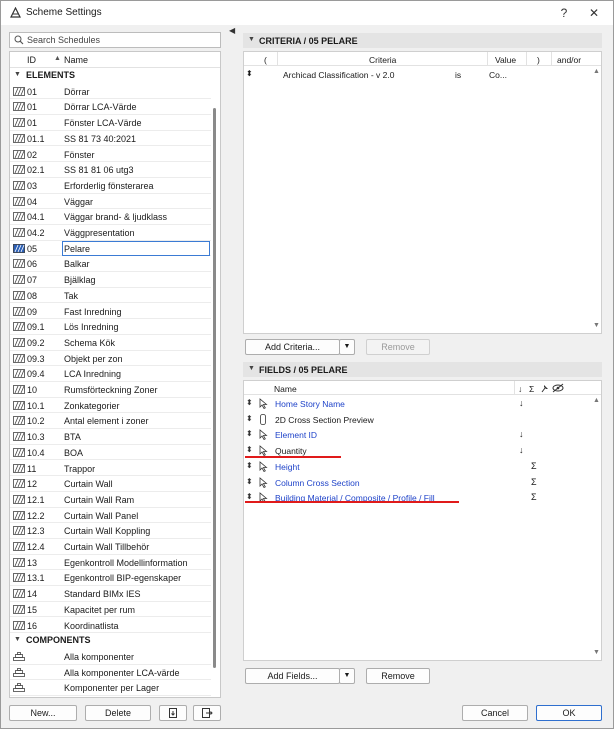  What do you see at coordinates (110, 437) in the screenshot?
I see `list-item: 10.3 BTA` at bounding box center [110, 437].